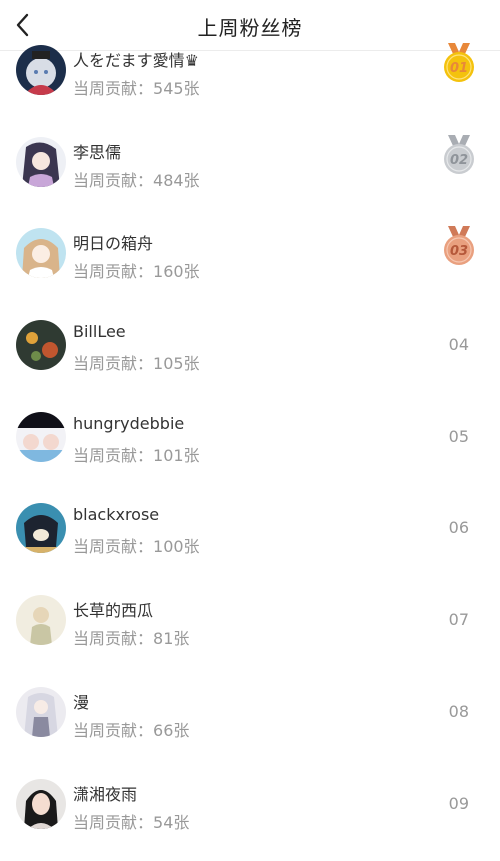 The image size is (500, 861). Describe the element at coordinates (250, 449) in the screenshot. I see `list-item: hungrydebbie 当周贡献：101张 05` at that location.